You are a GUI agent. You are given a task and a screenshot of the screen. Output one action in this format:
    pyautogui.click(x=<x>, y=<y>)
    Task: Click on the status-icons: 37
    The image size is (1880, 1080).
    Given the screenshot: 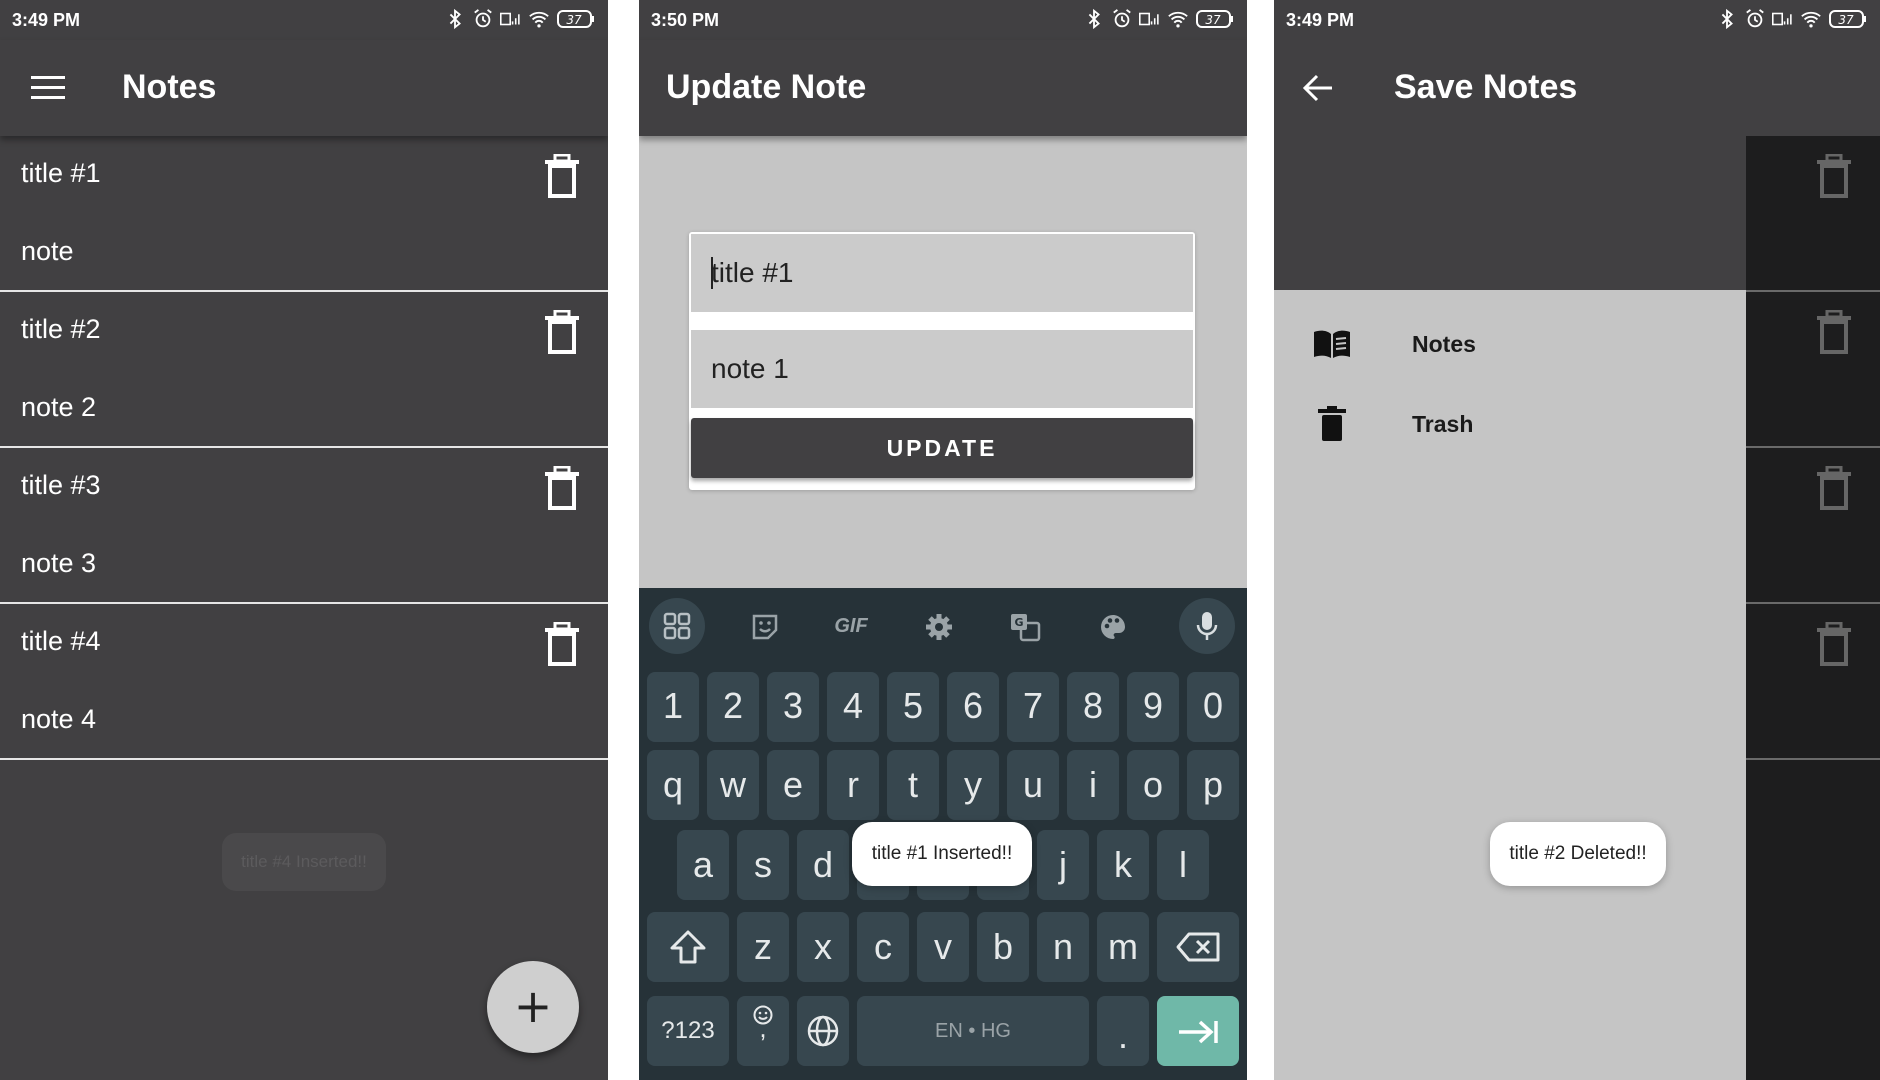 What is the action you would take?
    pyautogui.click(x=1159, y=19)
    